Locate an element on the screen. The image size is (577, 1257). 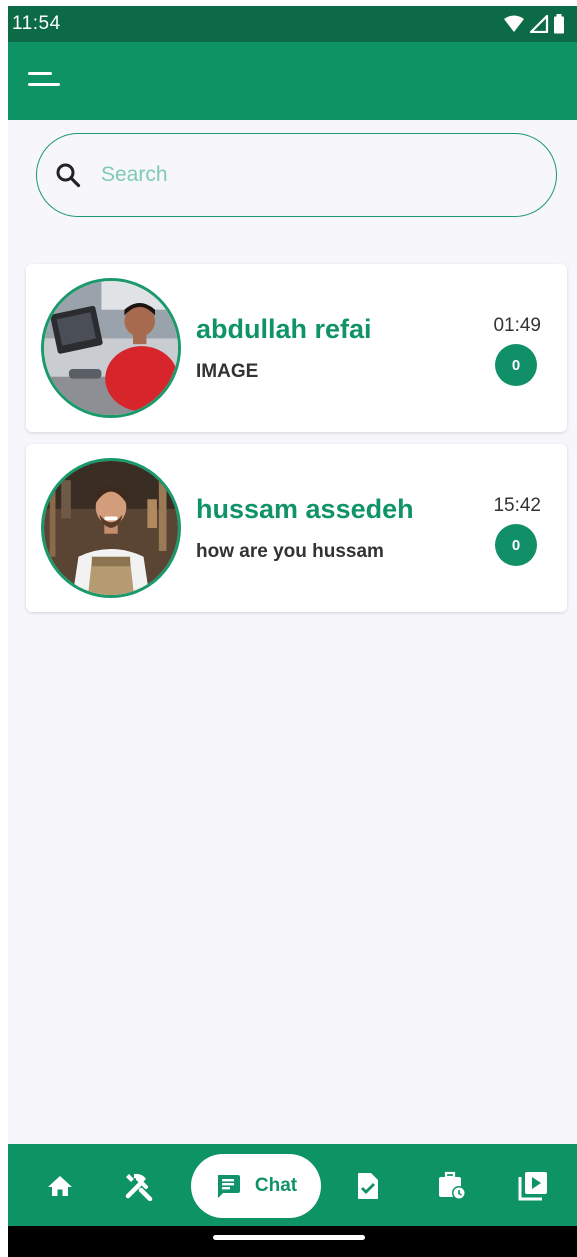
briefcase-clock-icon is located at coordinates (452, 1185).